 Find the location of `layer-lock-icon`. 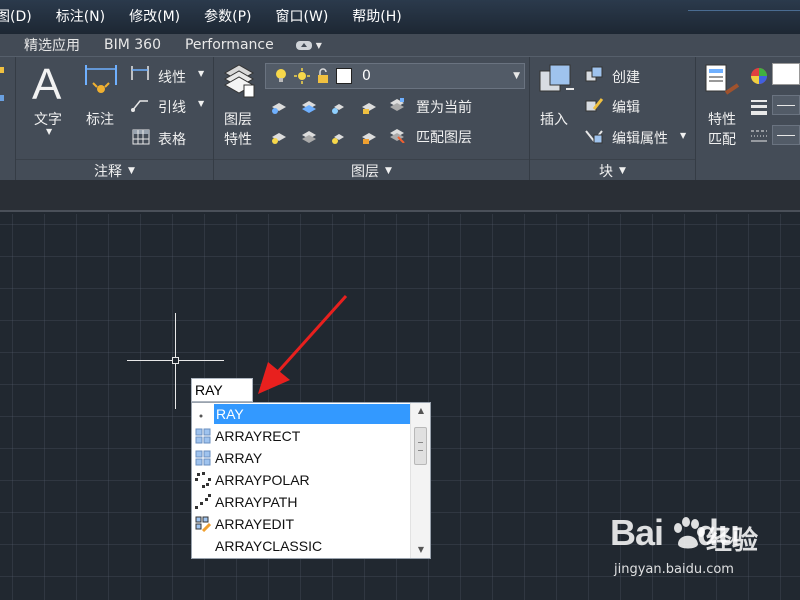

layer-lock-icon is located at coordinates (369, 107).